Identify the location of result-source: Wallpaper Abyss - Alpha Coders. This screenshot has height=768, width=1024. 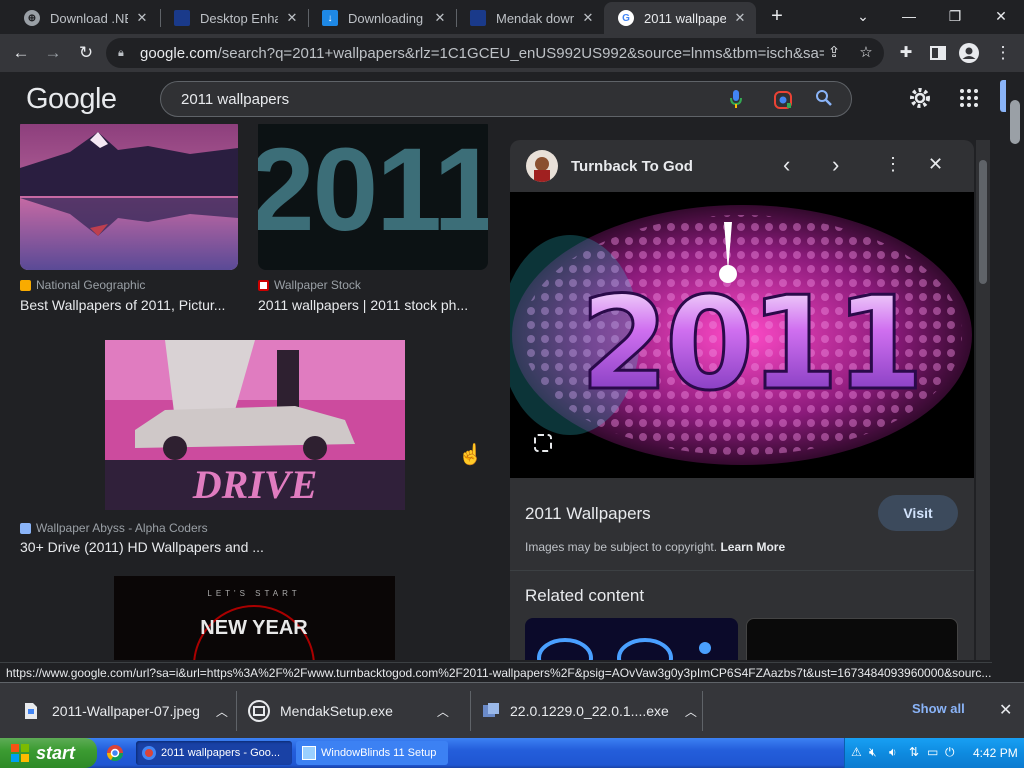
(114, 528).